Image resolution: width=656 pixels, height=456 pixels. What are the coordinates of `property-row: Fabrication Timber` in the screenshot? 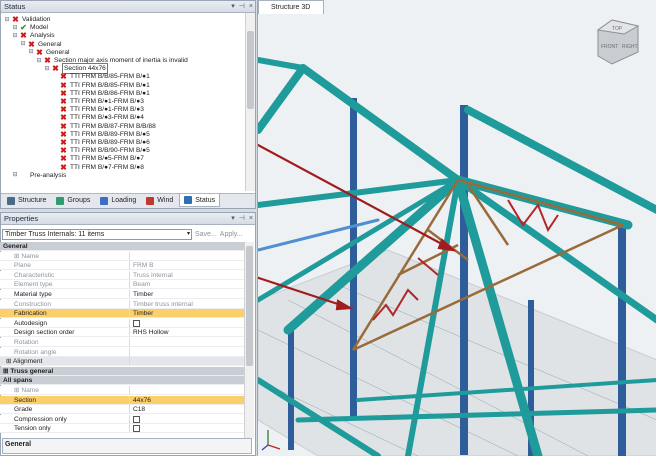 It's located at (122, 314).